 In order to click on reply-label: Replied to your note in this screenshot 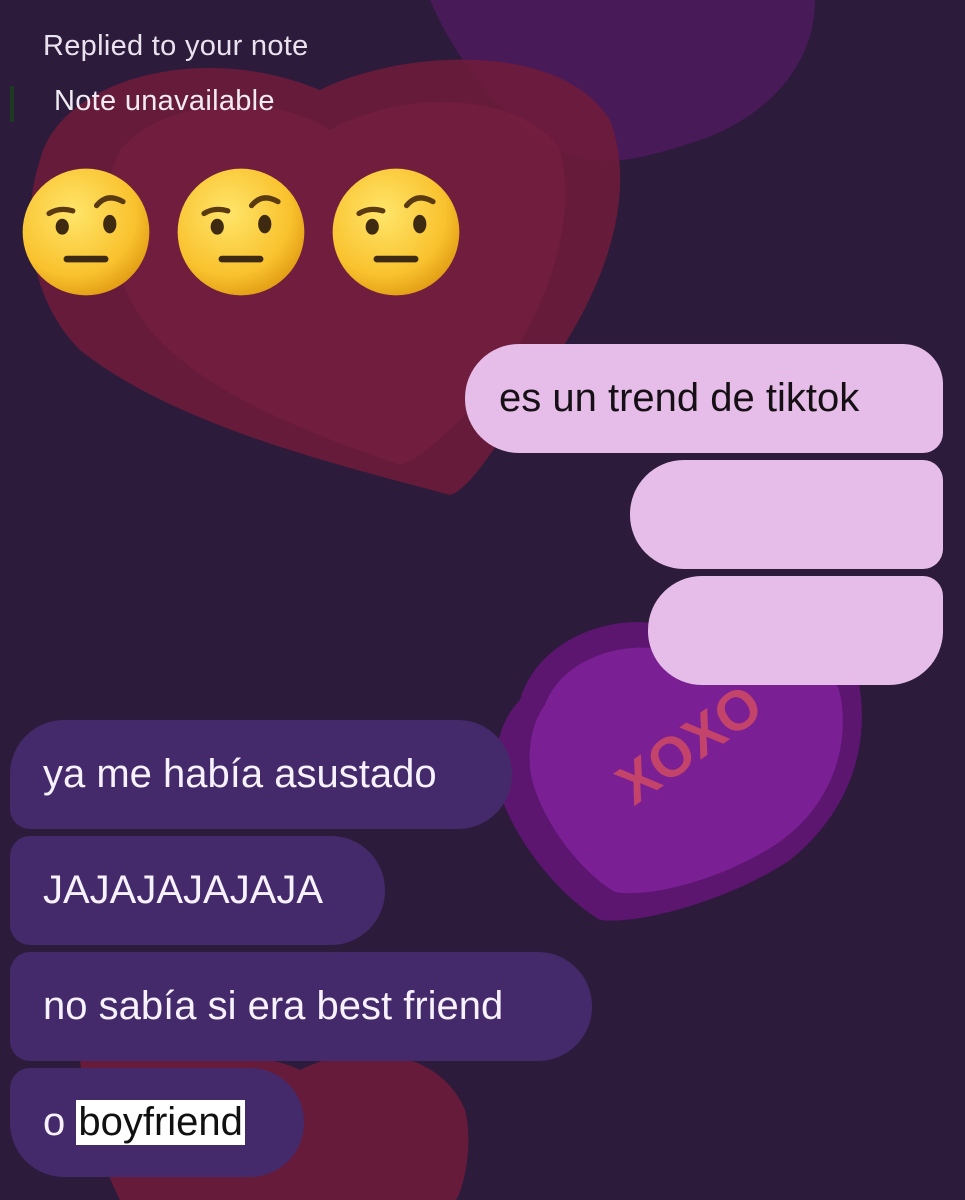, I will do `click(176, 46)`.